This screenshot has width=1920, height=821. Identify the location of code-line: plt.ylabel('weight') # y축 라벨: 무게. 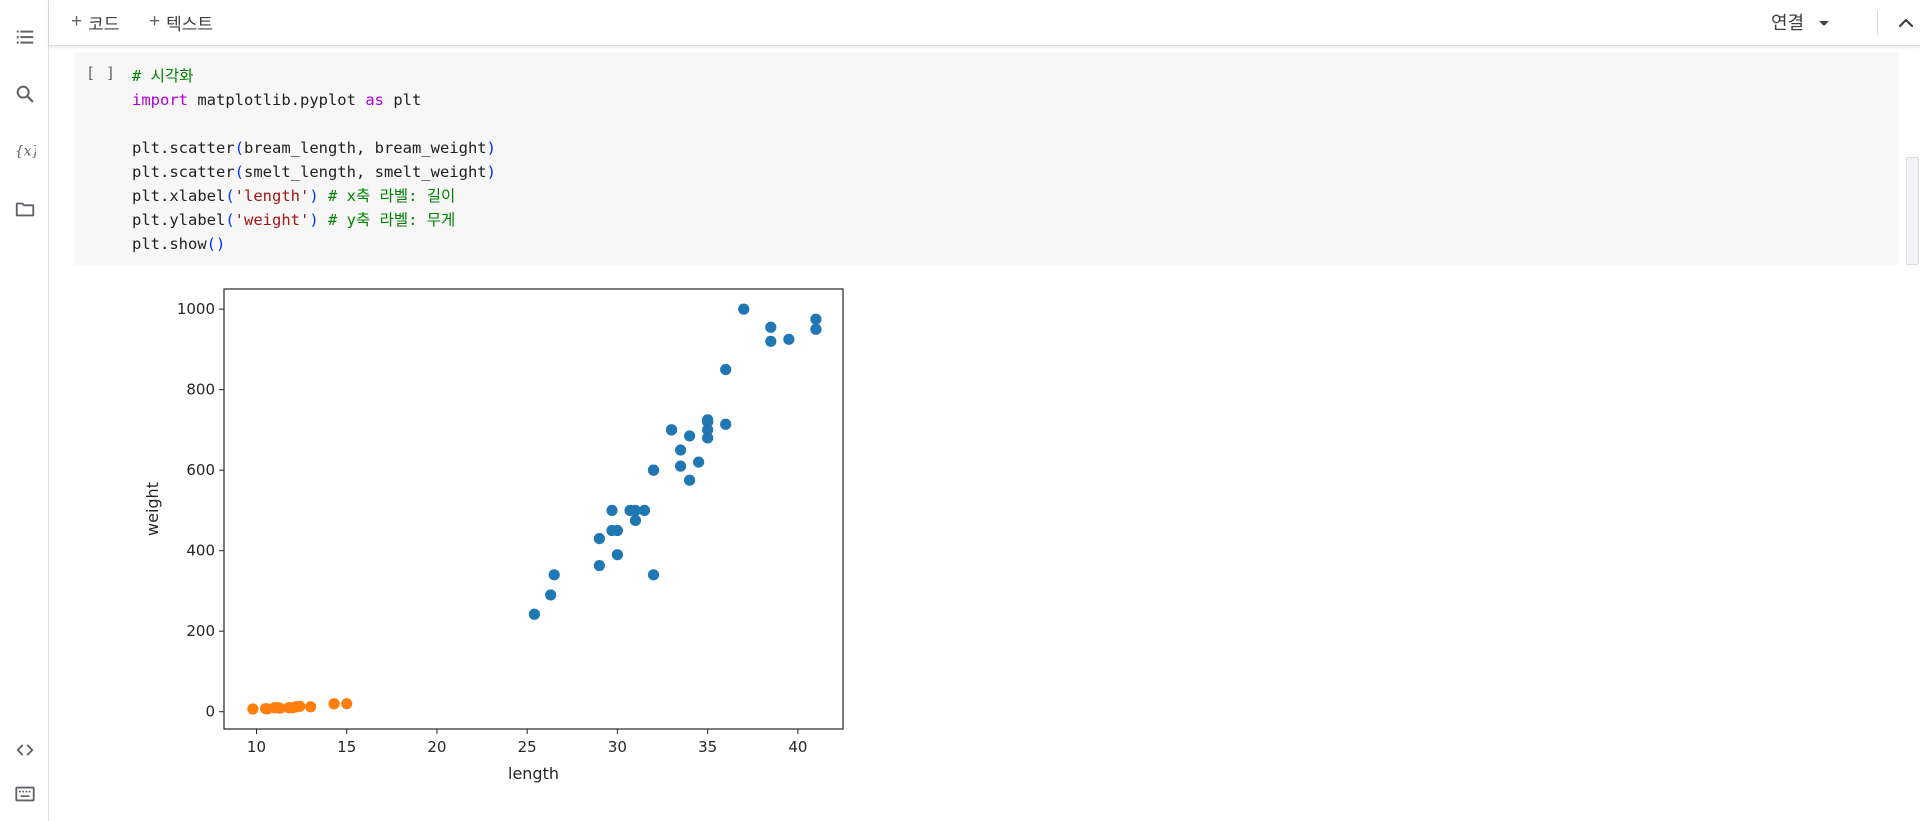
(314, 220).